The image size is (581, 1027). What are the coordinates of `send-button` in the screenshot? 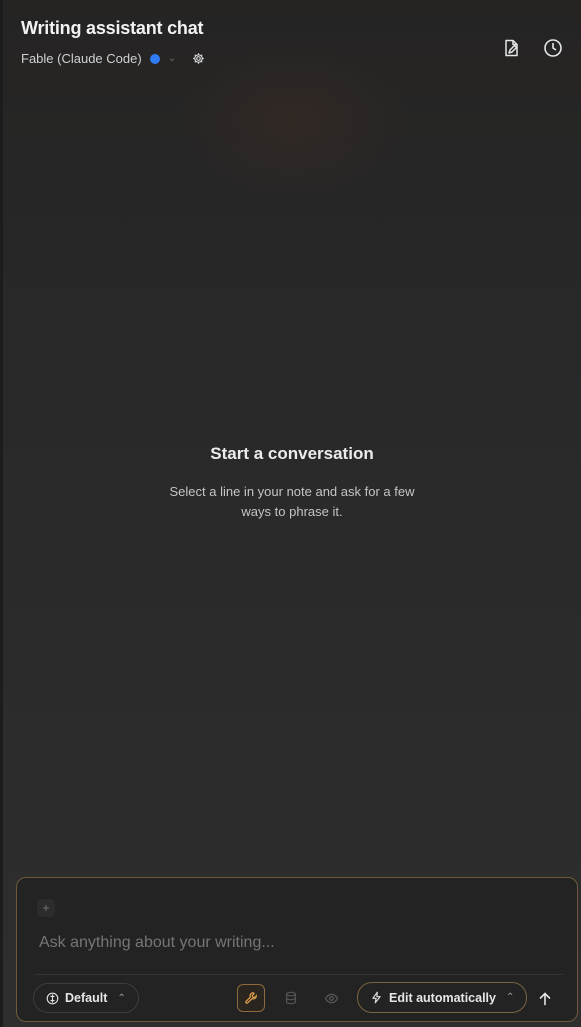 It's located at (545, 999).